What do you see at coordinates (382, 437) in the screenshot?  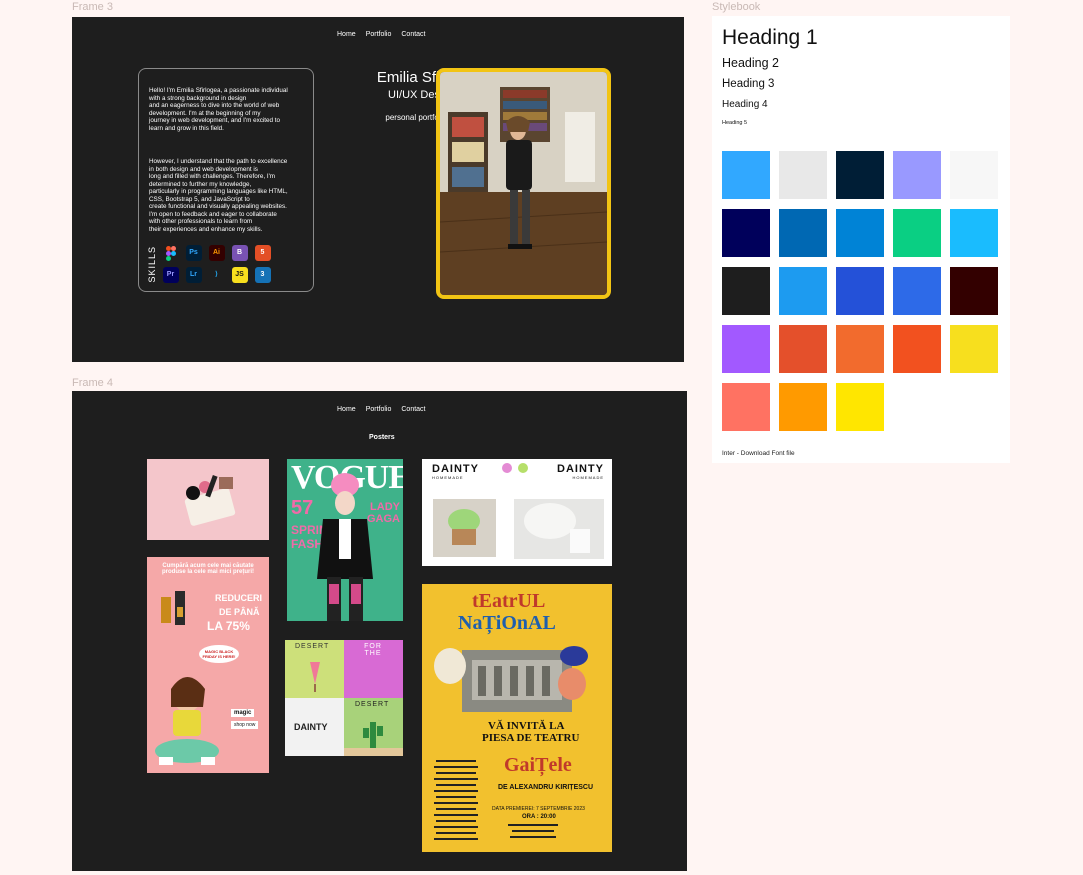 I see `posters-title: Posters` at bounding box center [382, 437].